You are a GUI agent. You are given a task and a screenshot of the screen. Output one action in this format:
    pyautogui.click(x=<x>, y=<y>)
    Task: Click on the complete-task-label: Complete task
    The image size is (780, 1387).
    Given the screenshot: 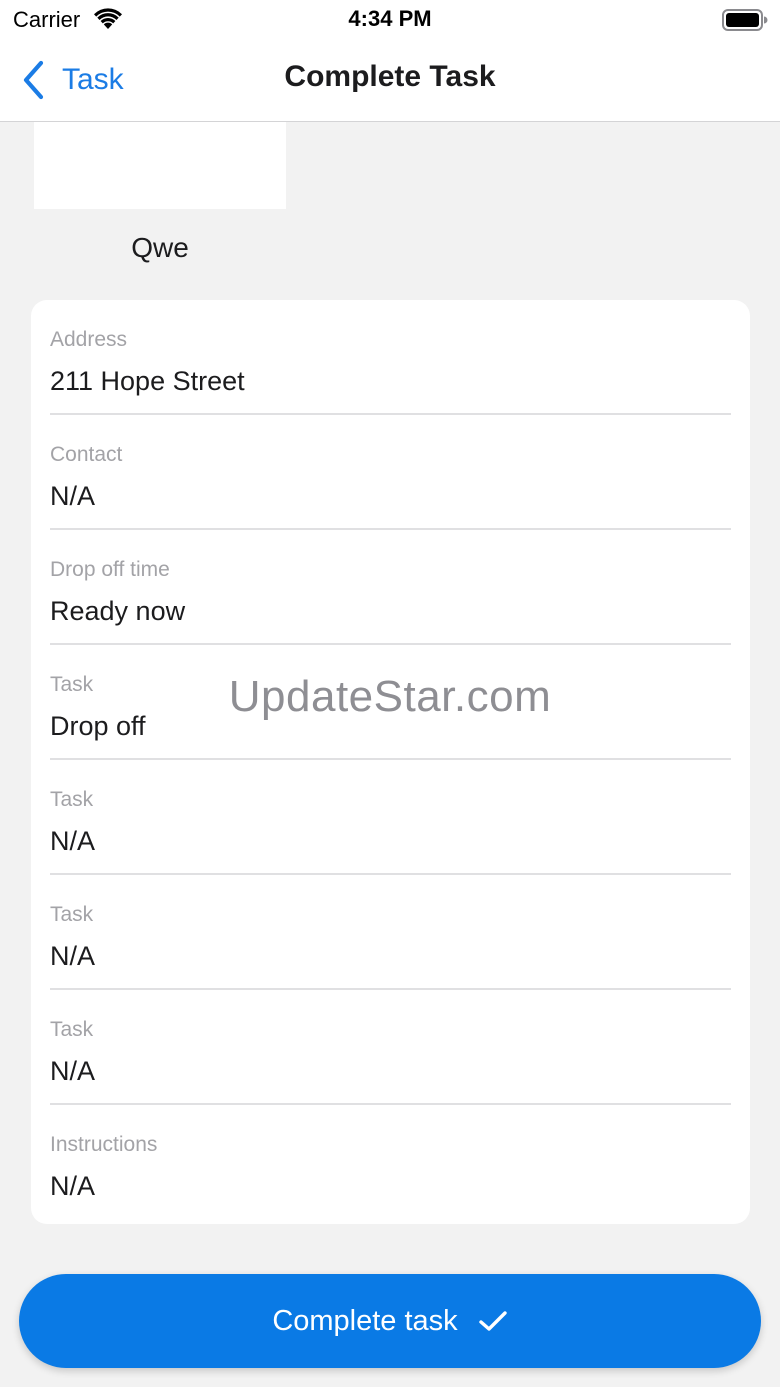 What is the action you would take?
    pyautogui.click(x=365, y=1320)
    